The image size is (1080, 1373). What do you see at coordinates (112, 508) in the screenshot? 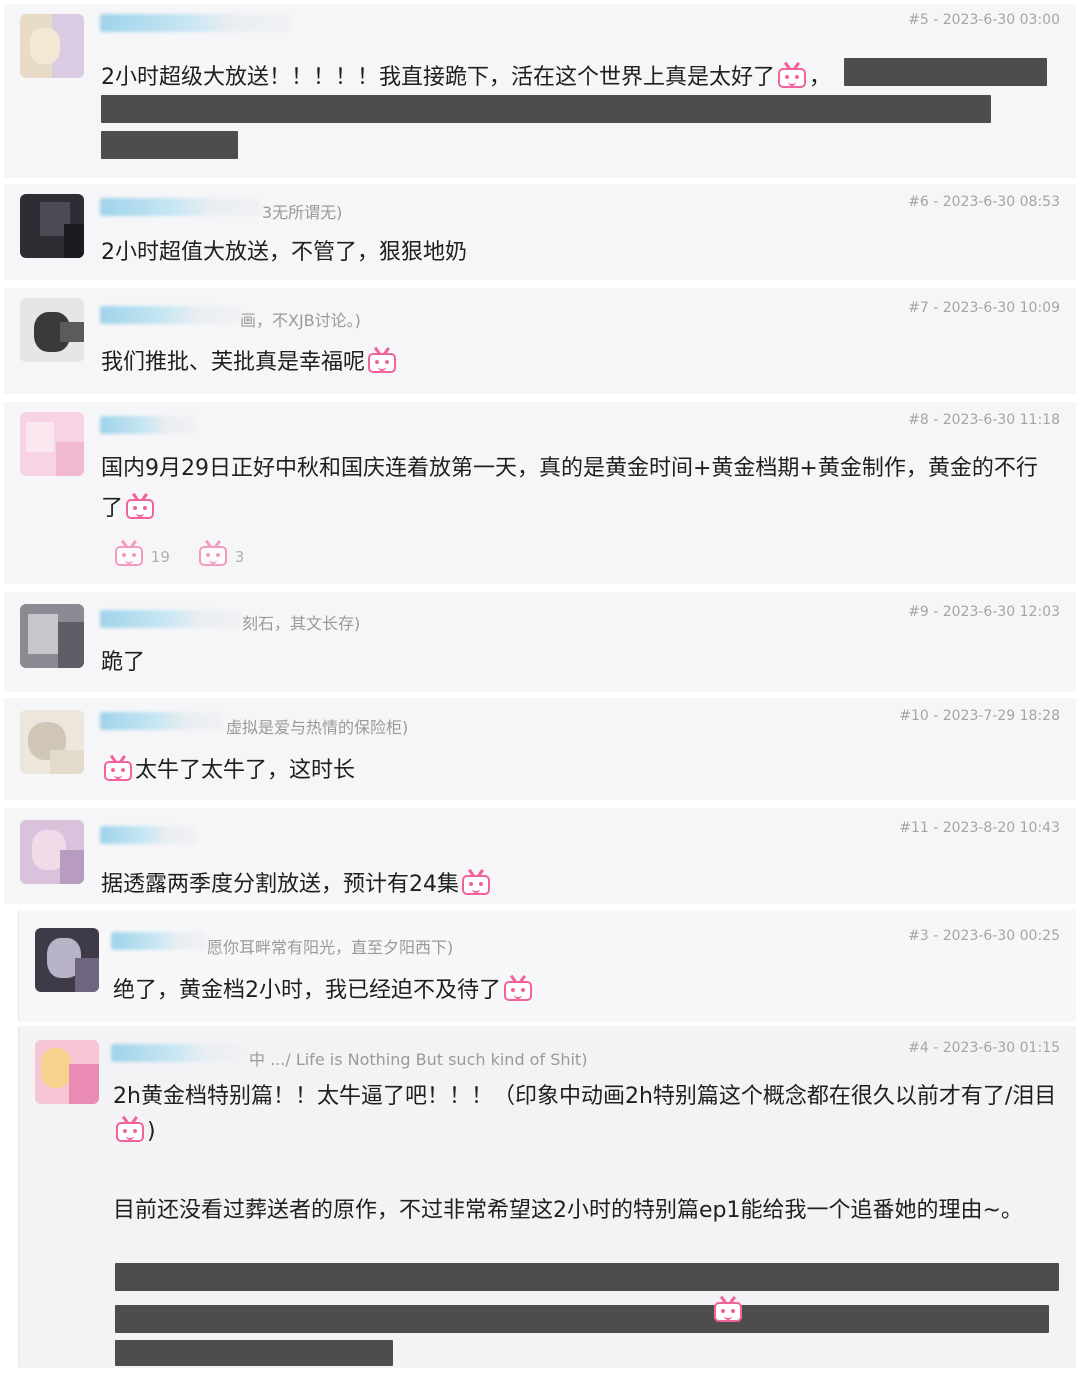
I see `comment-text-body: 了` at bounding box center [112, 508].